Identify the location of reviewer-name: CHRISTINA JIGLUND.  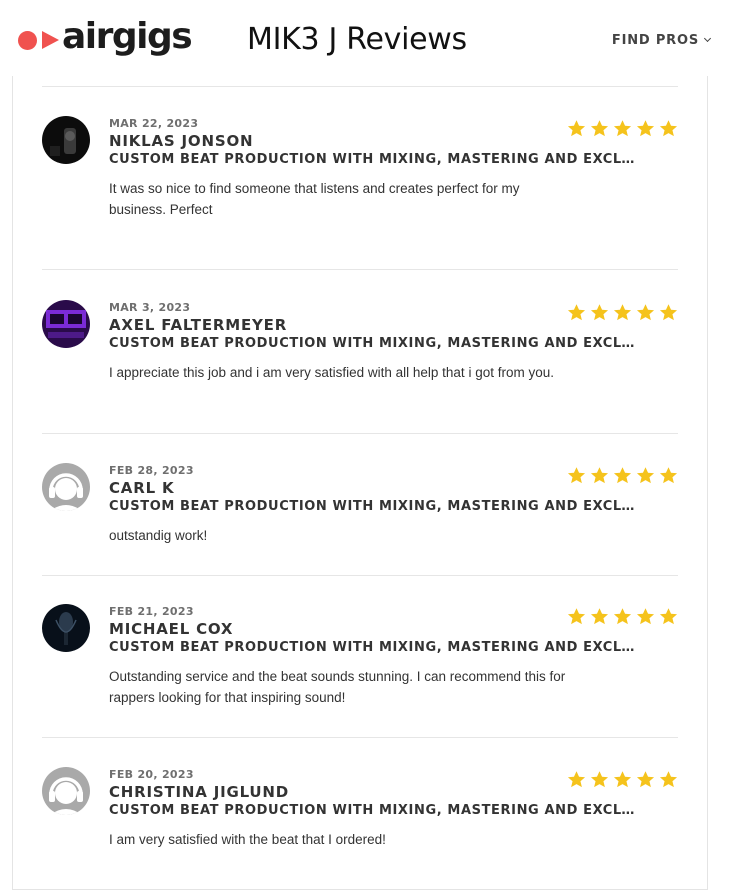
(199, 792).